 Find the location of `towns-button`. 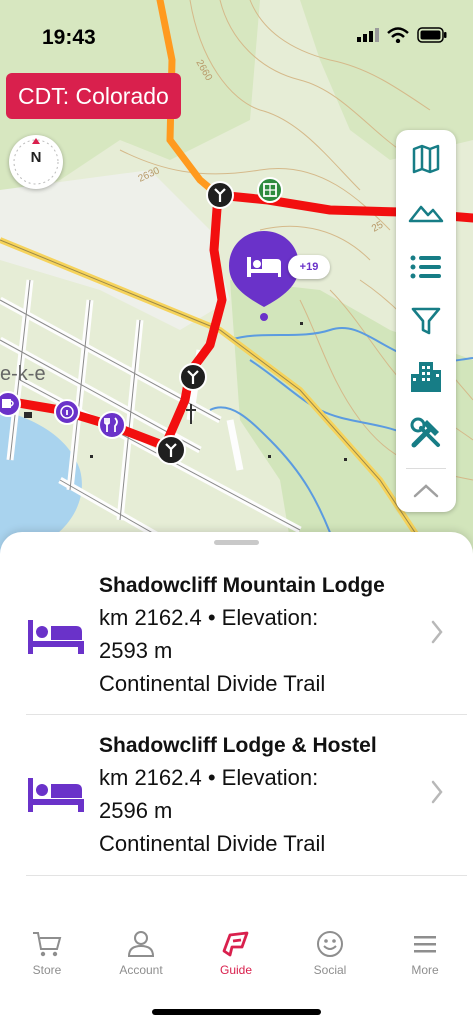

towns-button is located at coordinates (426, 377).